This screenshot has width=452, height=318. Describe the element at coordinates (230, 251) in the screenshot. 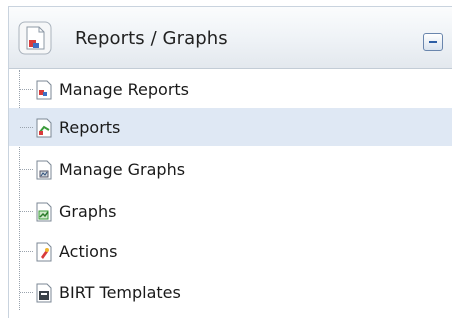

I see `tree-item-actions: Actions` at that location.